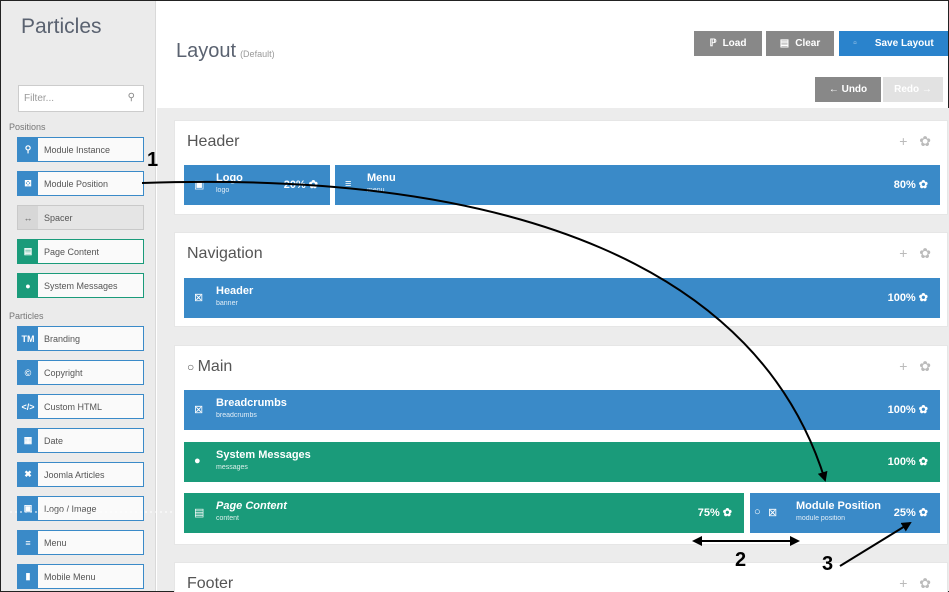 The image size is (949, 592). I want to click on annotation-2: 2, so click(741, 560).